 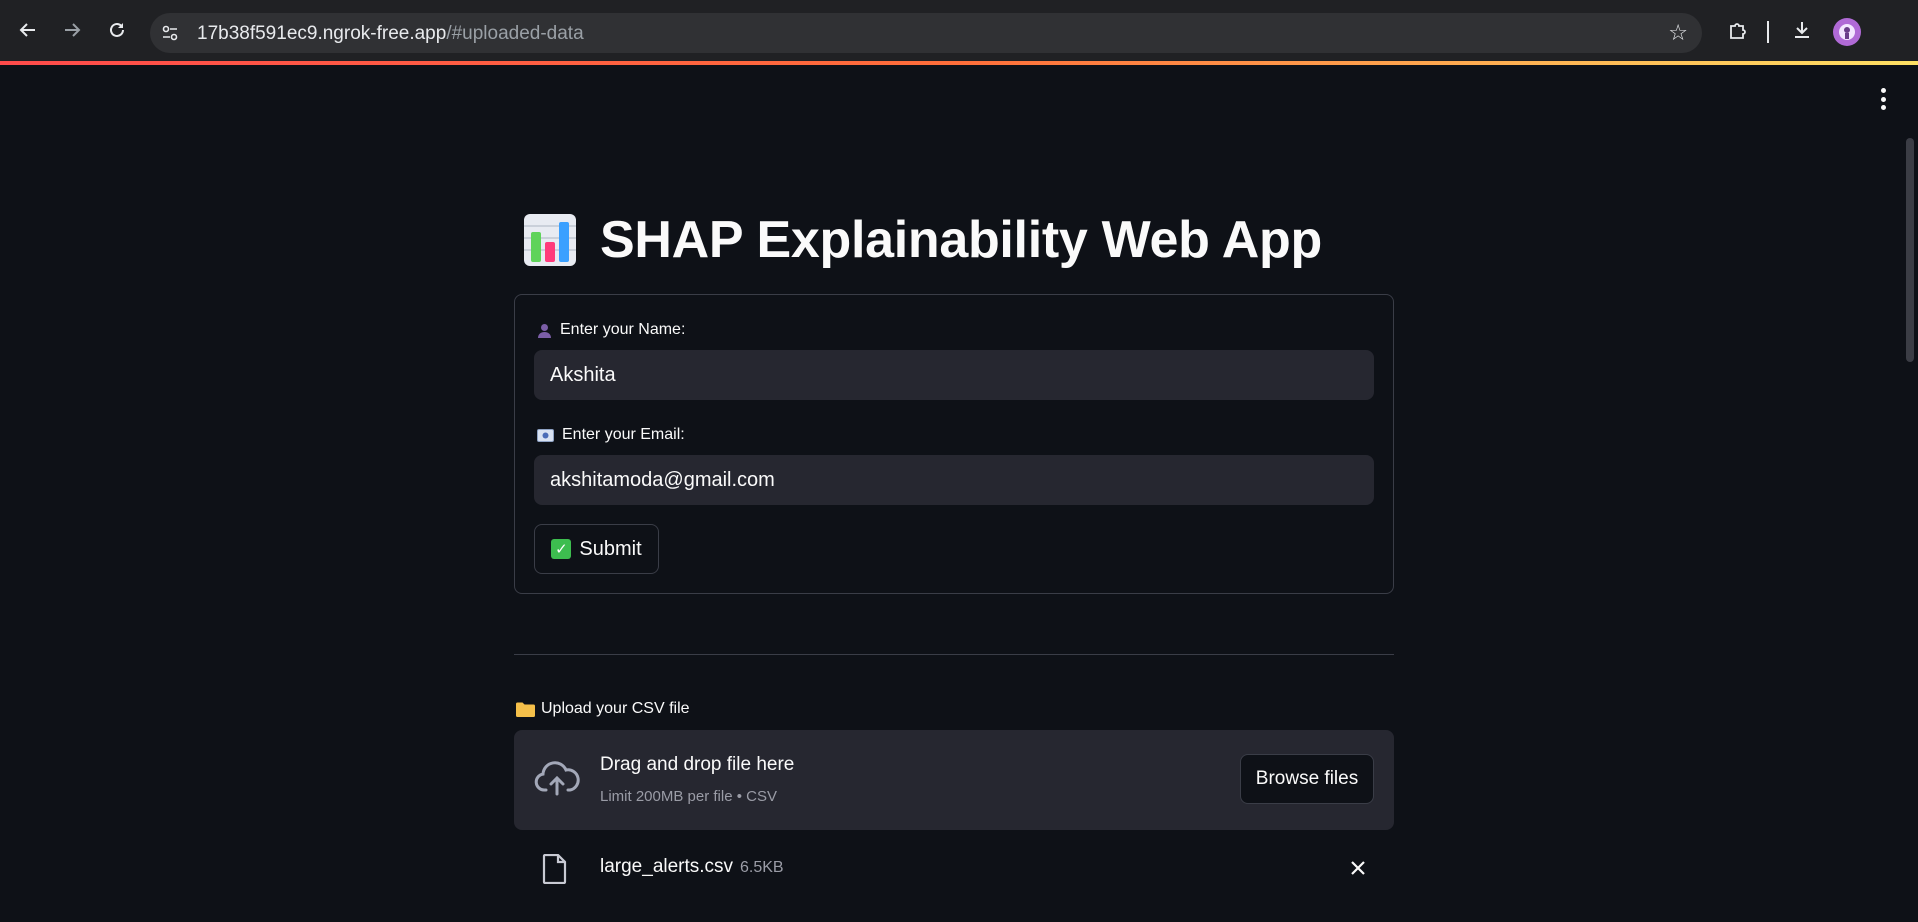 I want to click on upload-label: Upload your CSV file, so click(x=603, y=709).